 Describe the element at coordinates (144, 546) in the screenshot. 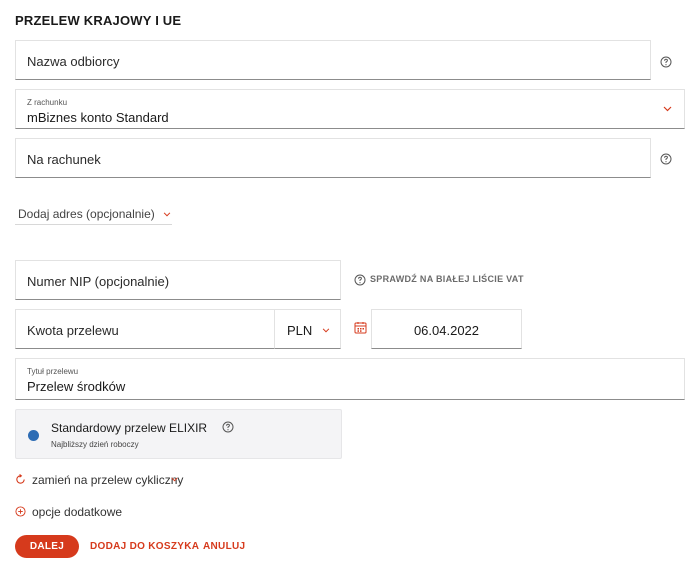

I see `add-to-cart-button: DODAJ DO KOSZYKA` at that location.